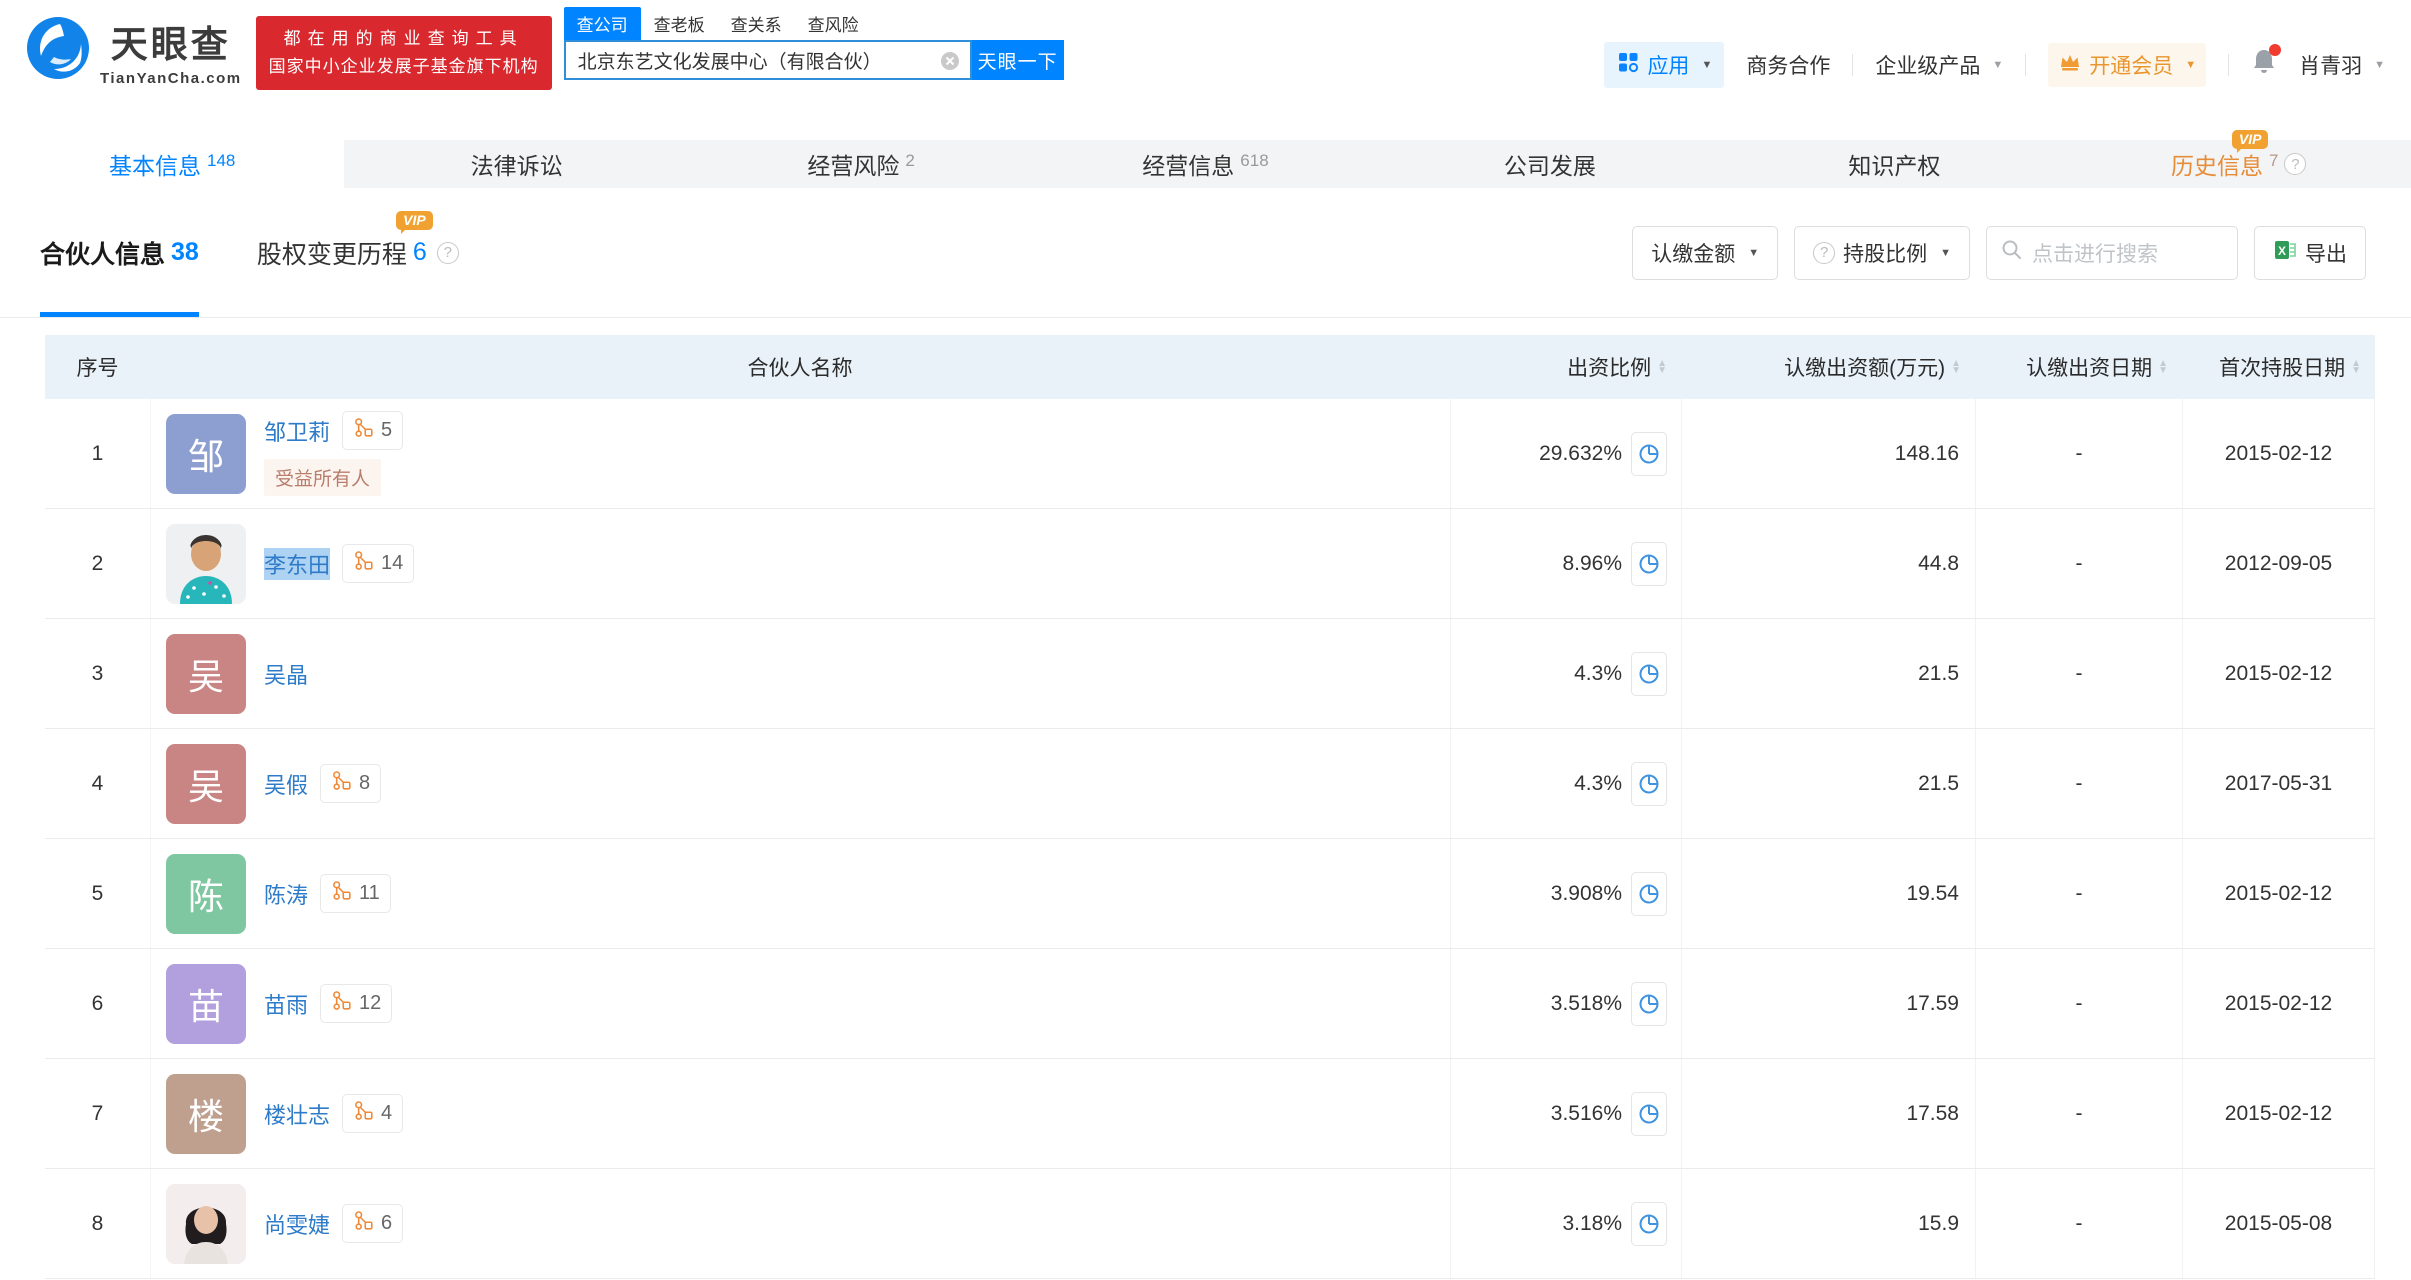  What do you see at coordinates (2266, 63) in the screenshot?
I see `notification-bell-icon` at bounding box center [2266, 63].